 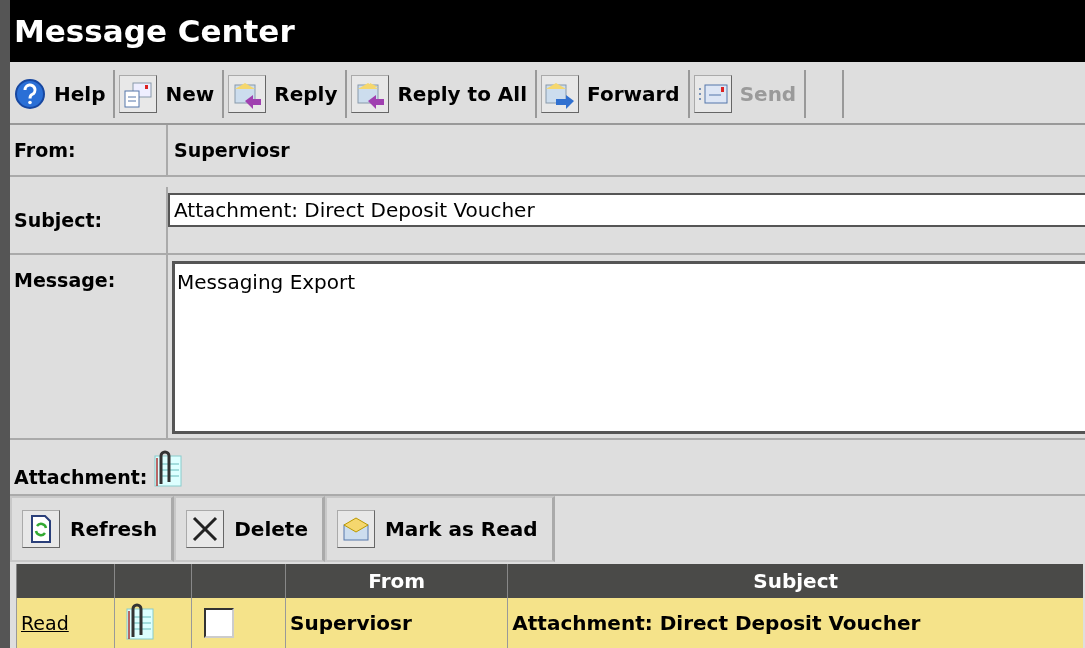 What do you see at coordinates (626, 210) in the screenshot?
I see `subject-field: Attachment: Direct Deposit Voucher` at bounding box center [626, 210].